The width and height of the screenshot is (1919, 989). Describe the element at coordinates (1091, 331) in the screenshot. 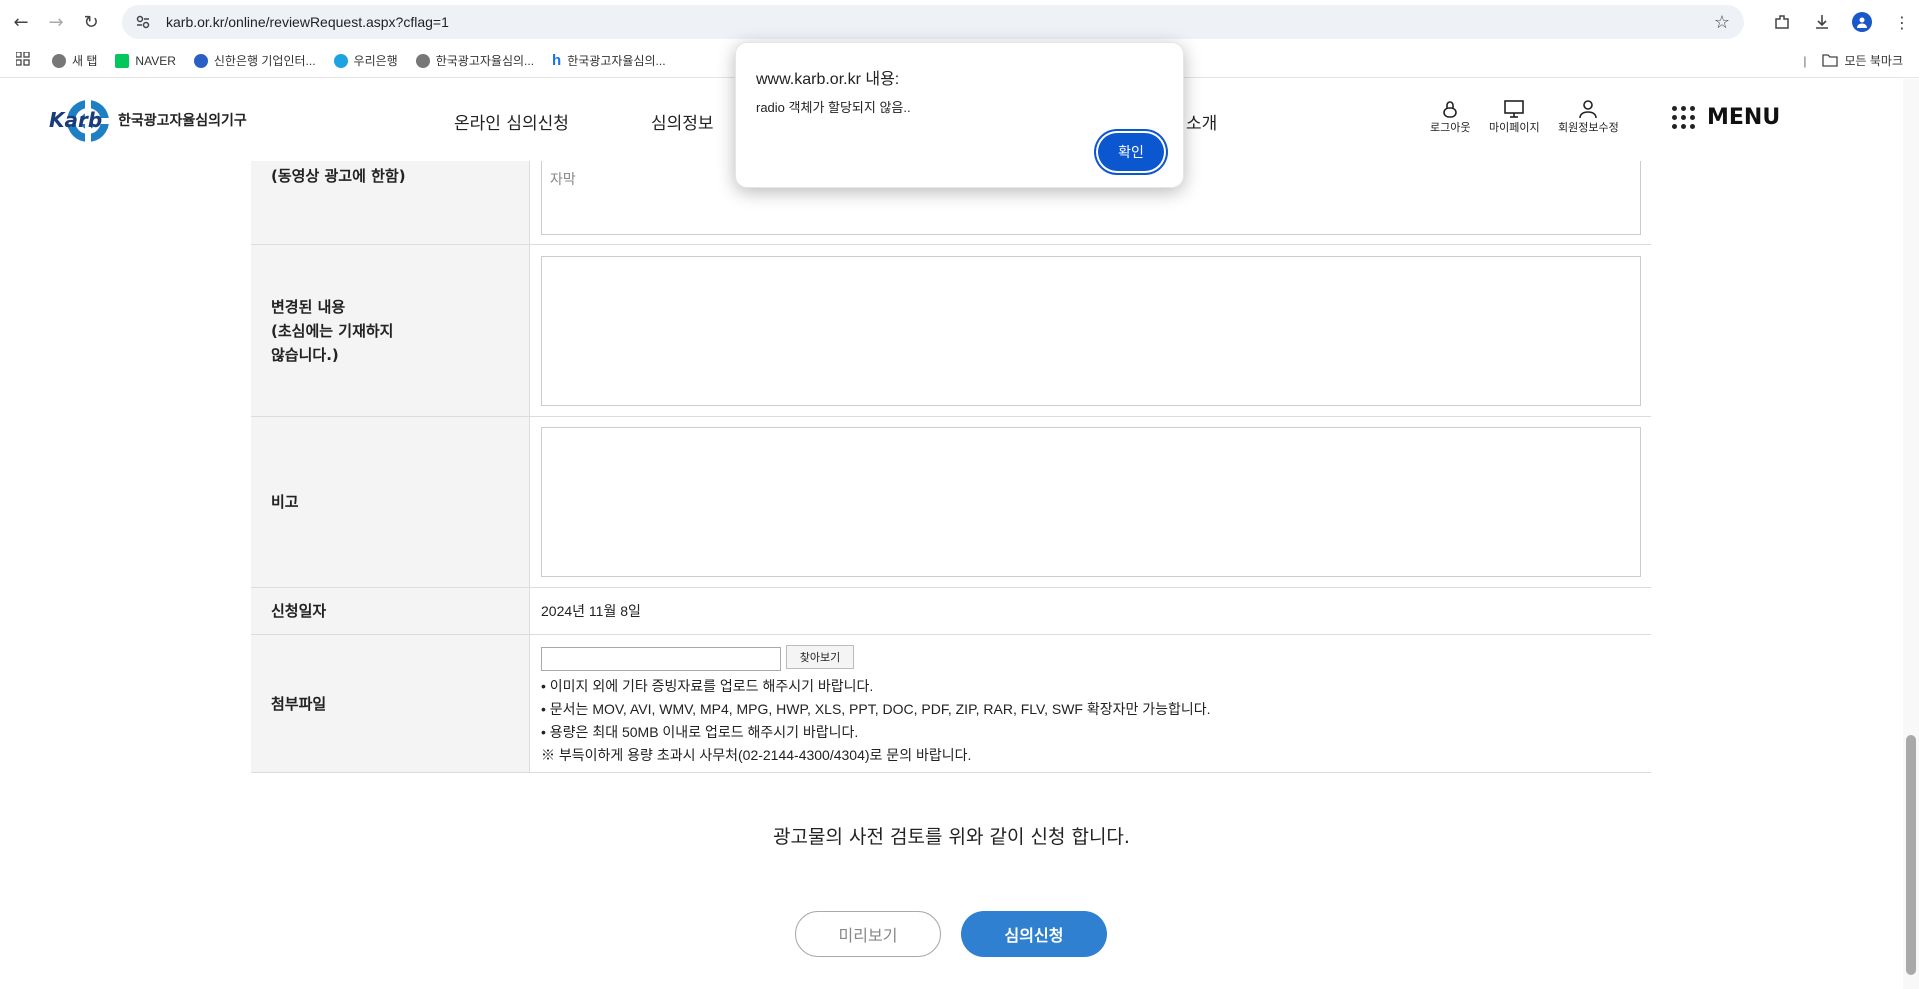

I see `changed-content-textarea` at that location.